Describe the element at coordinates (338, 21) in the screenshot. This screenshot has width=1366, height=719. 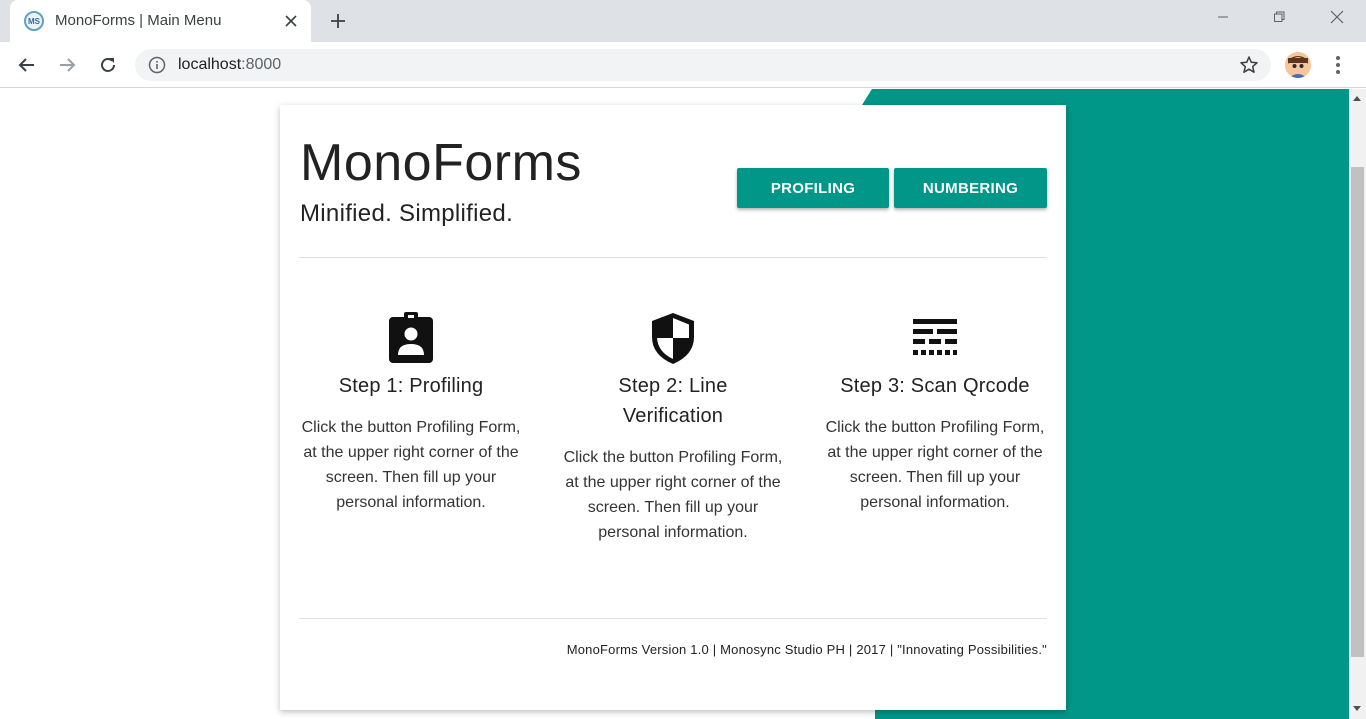
I see `new-tab-icon` at that location.